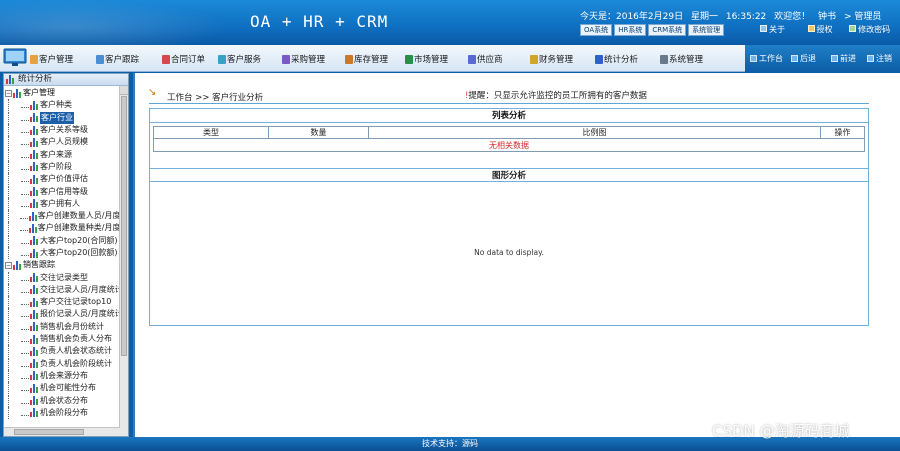 This screenshot has width=900, height=451. Describe the element at coordinates (596, 30) in the screenshot. I see `oa-system-link: OA系统` at that location.